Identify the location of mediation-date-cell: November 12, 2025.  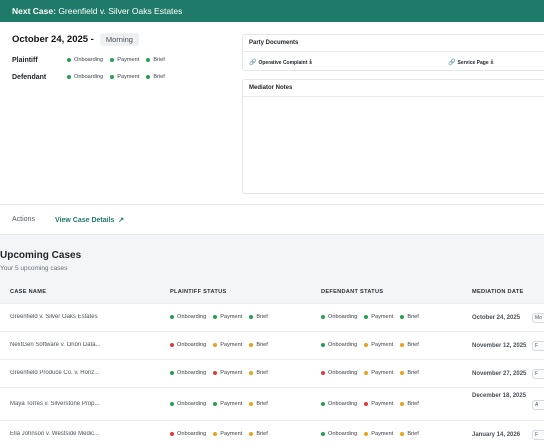
(499, 346).